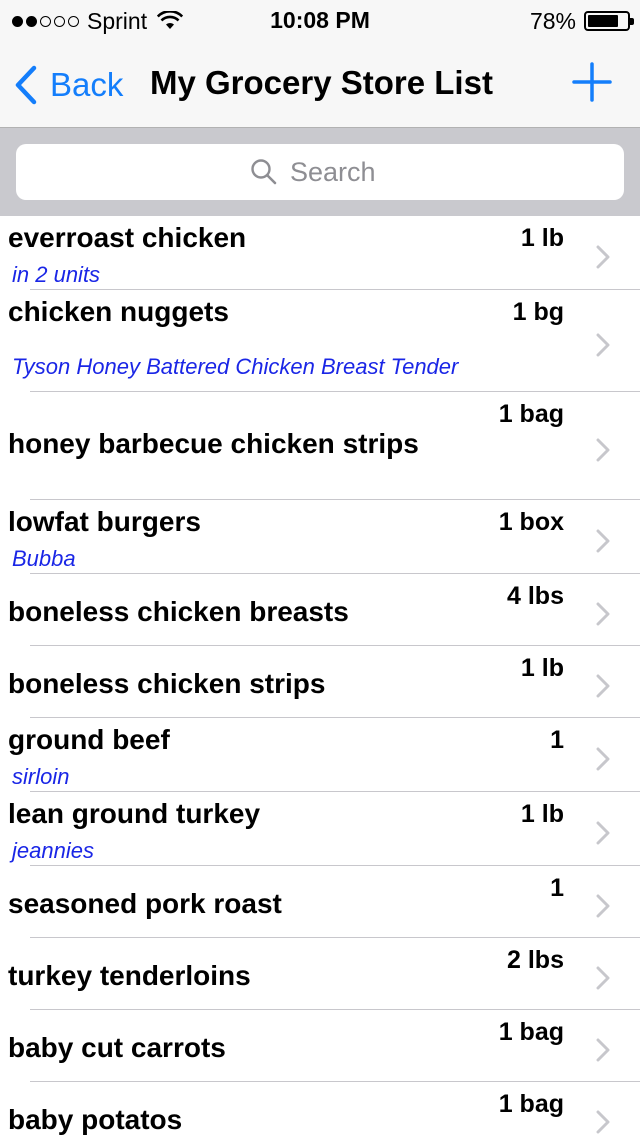 The width and height of the screenshot is (640, 1136). Describe the element at coordinates (632, 21) in the screenshot. I see `battery-cap` at that location.